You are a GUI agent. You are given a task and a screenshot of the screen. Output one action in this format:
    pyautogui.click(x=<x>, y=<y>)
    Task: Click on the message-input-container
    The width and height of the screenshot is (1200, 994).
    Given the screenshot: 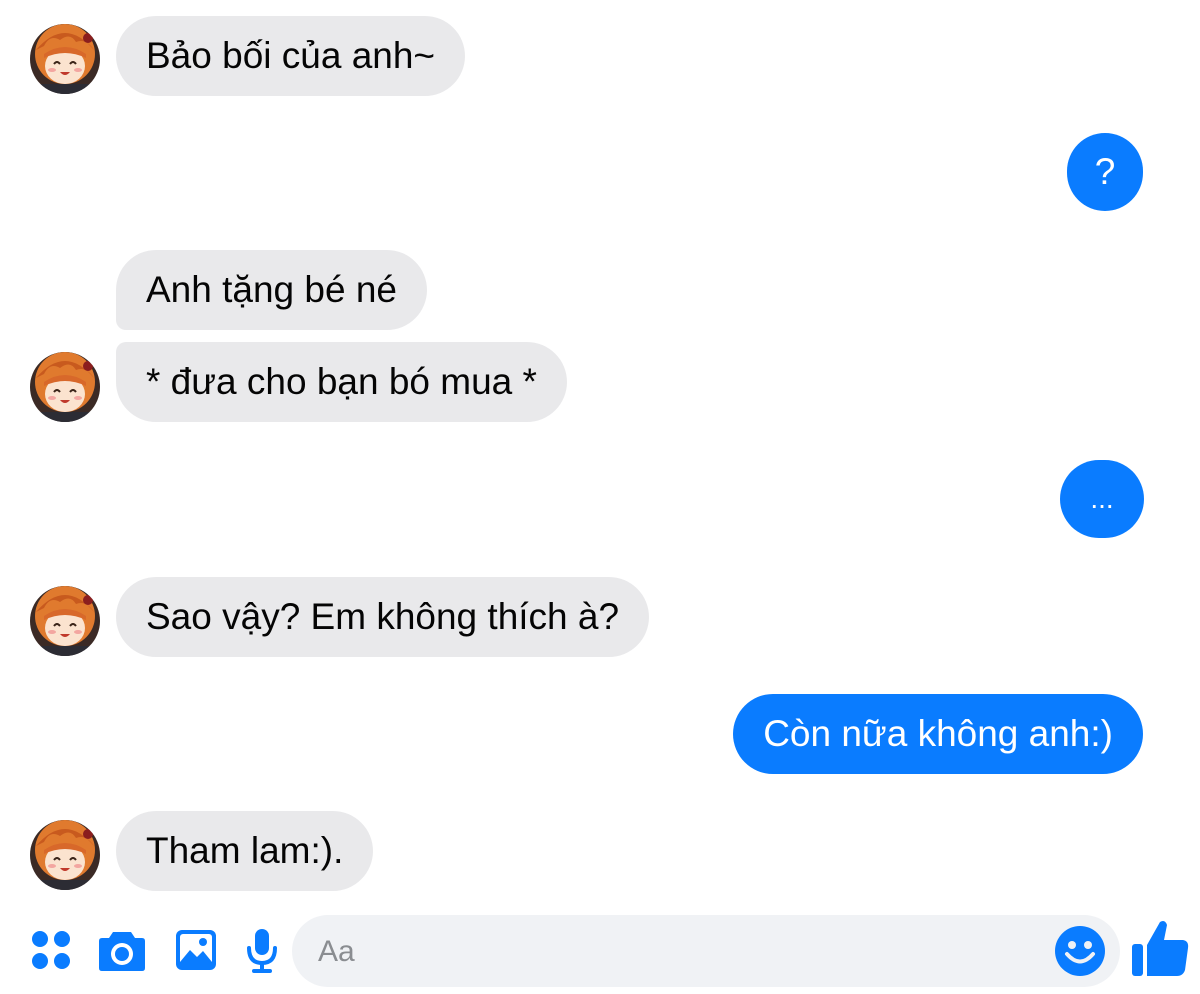 What is the action you would take?
    pyautogui.click(x=706, y=952)
    